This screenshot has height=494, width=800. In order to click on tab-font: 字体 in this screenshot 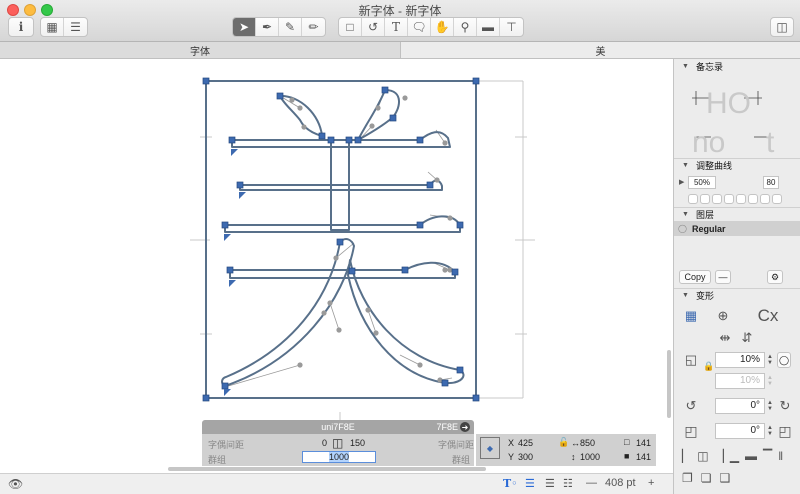, I will do `click(200, 50)`.